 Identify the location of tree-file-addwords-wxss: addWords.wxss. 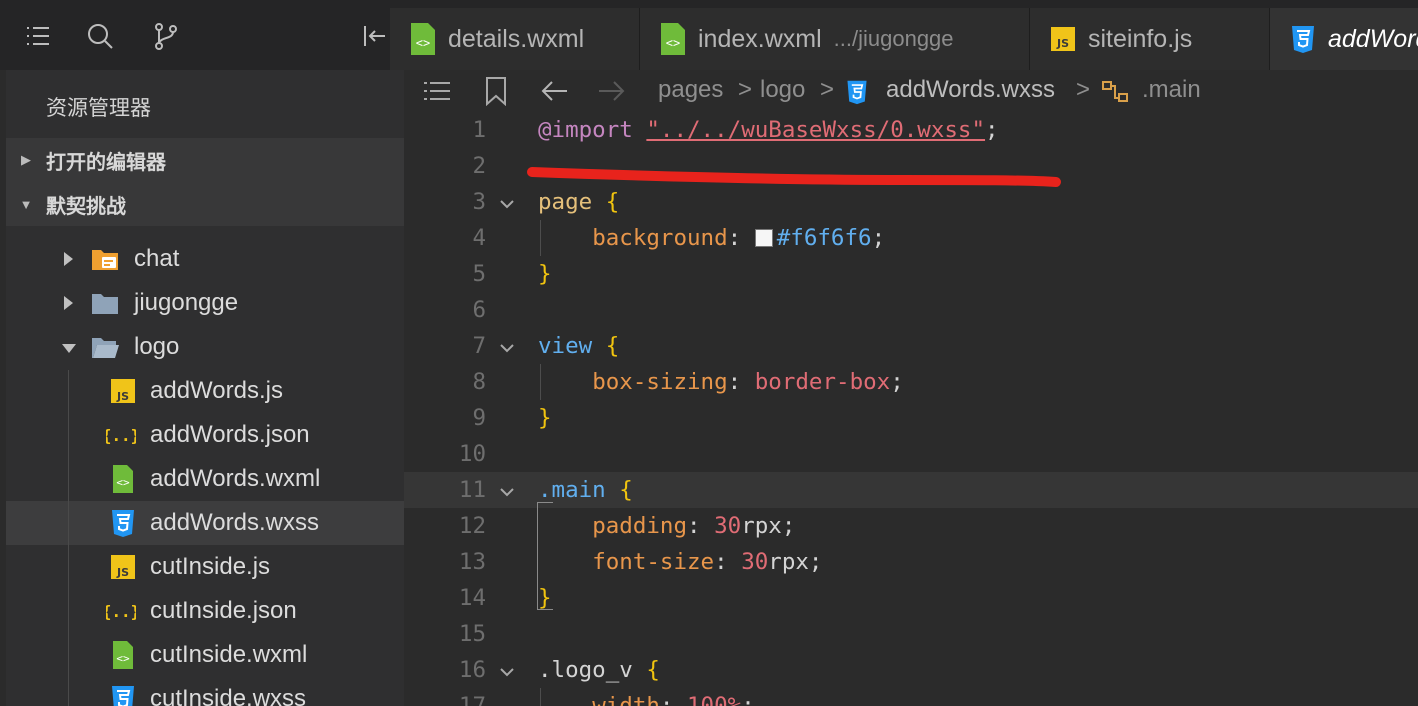
(205, 523).